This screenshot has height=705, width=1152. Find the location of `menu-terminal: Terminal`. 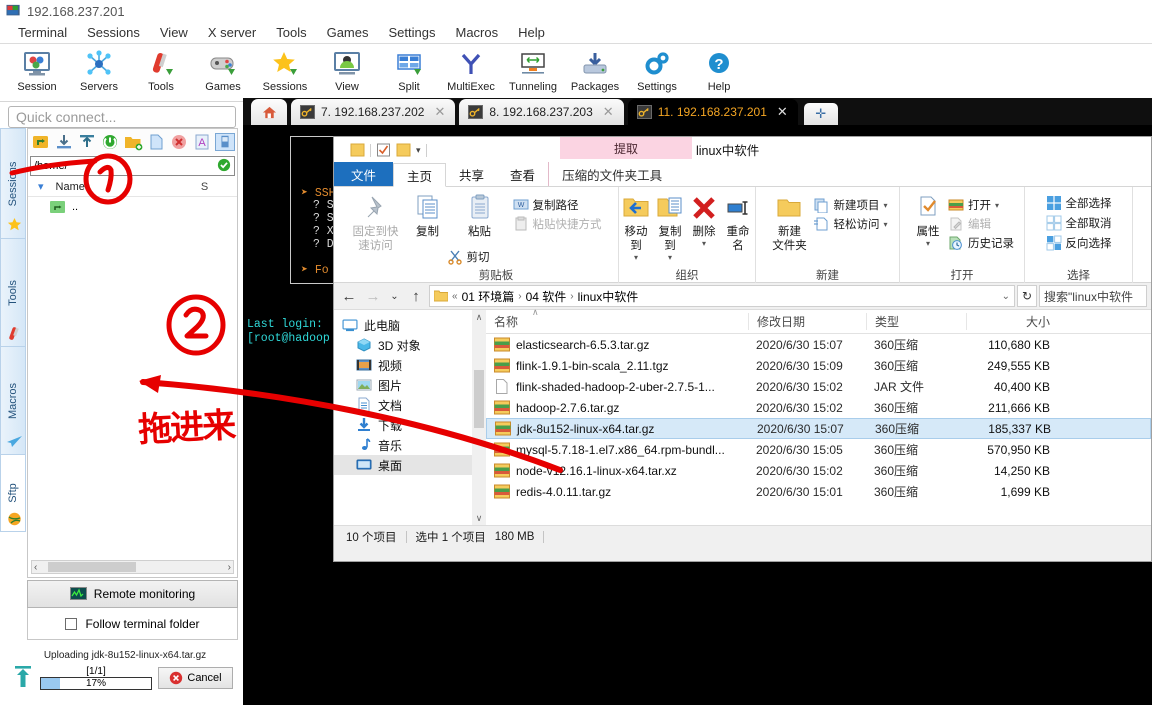

menu-terminal: Terminal is located at coordinates (42, 32).